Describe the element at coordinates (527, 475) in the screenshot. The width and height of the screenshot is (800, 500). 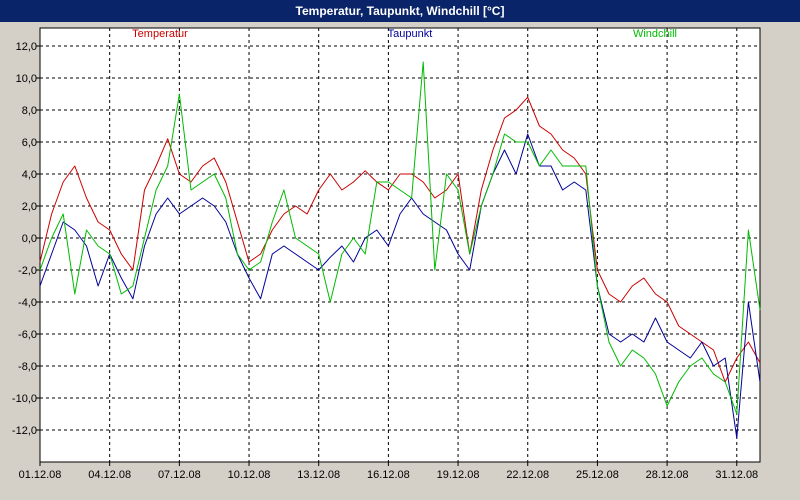
I see `x-tick-label: 22.12.08` at that location.